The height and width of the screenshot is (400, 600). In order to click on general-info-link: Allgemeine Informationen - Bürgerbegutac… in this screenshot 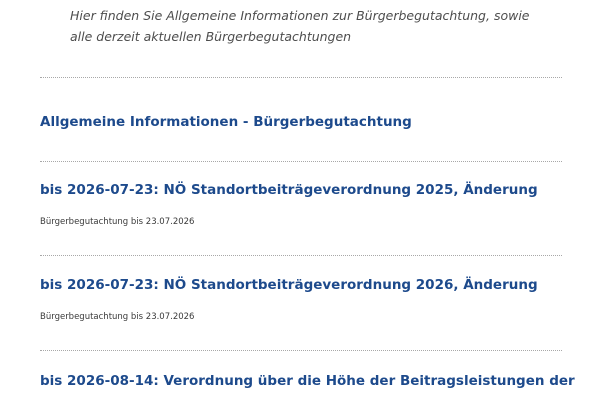, I will do `click(310, 122)`.